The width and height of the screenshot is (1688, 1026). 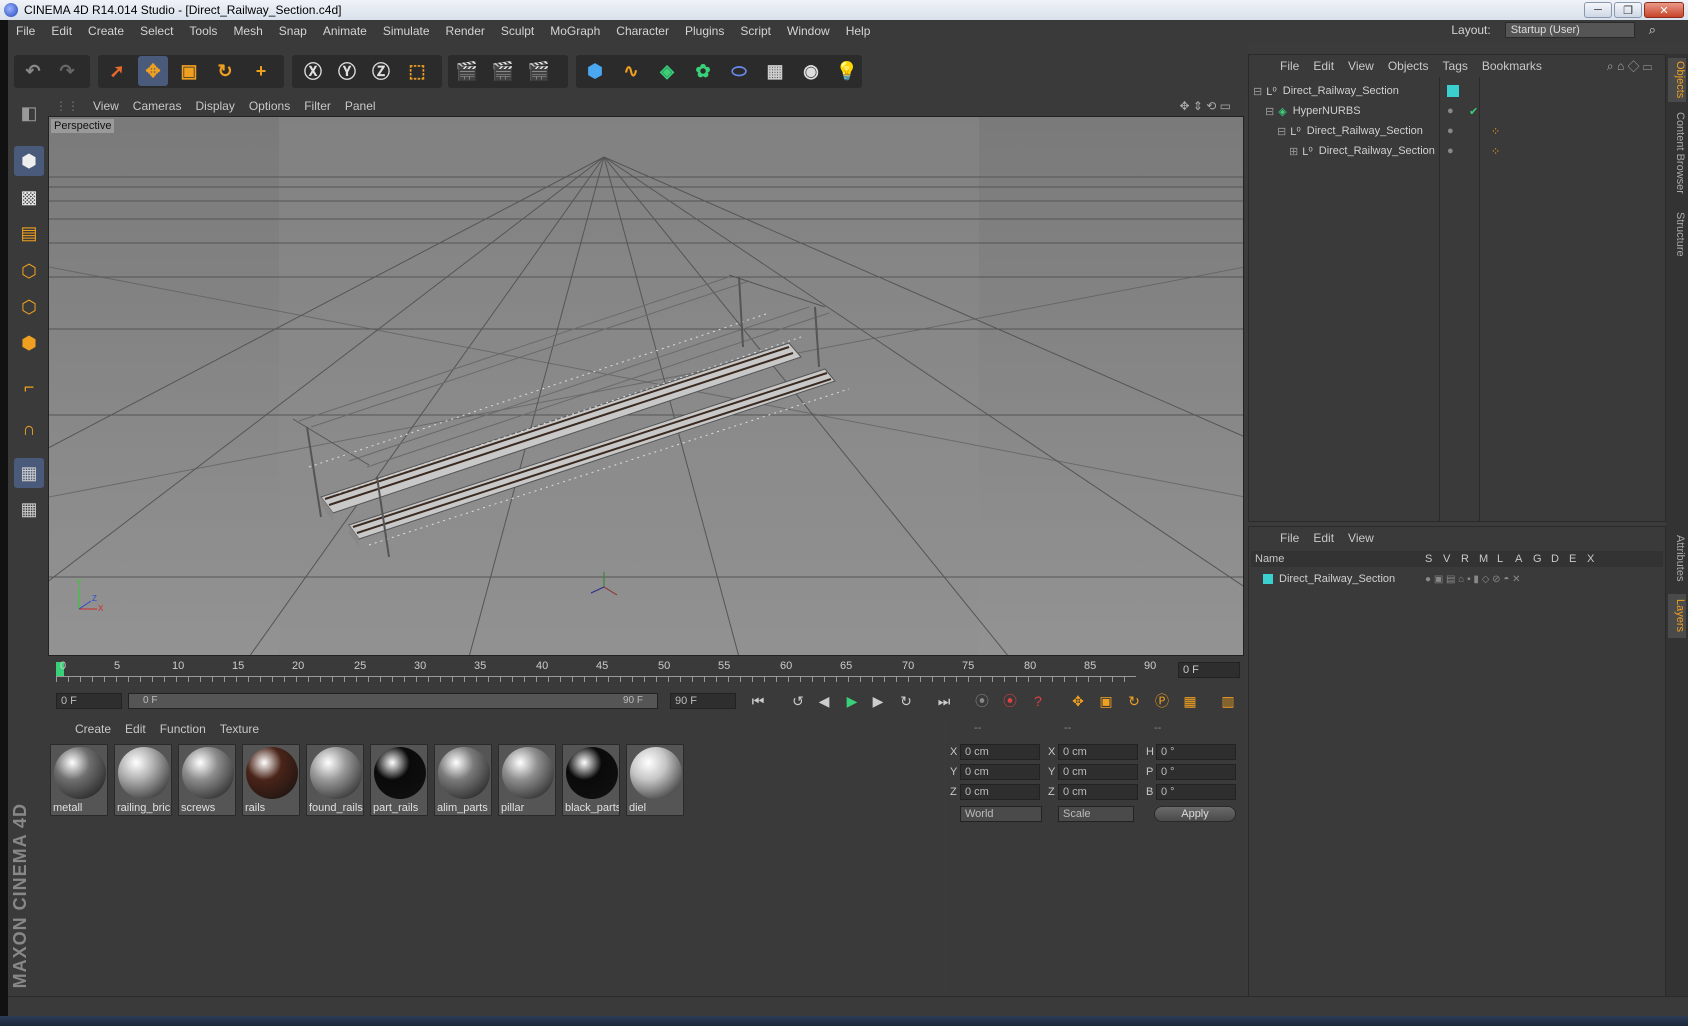 I want to click on tab-objects: Objects, so click(x=1677, y=80).